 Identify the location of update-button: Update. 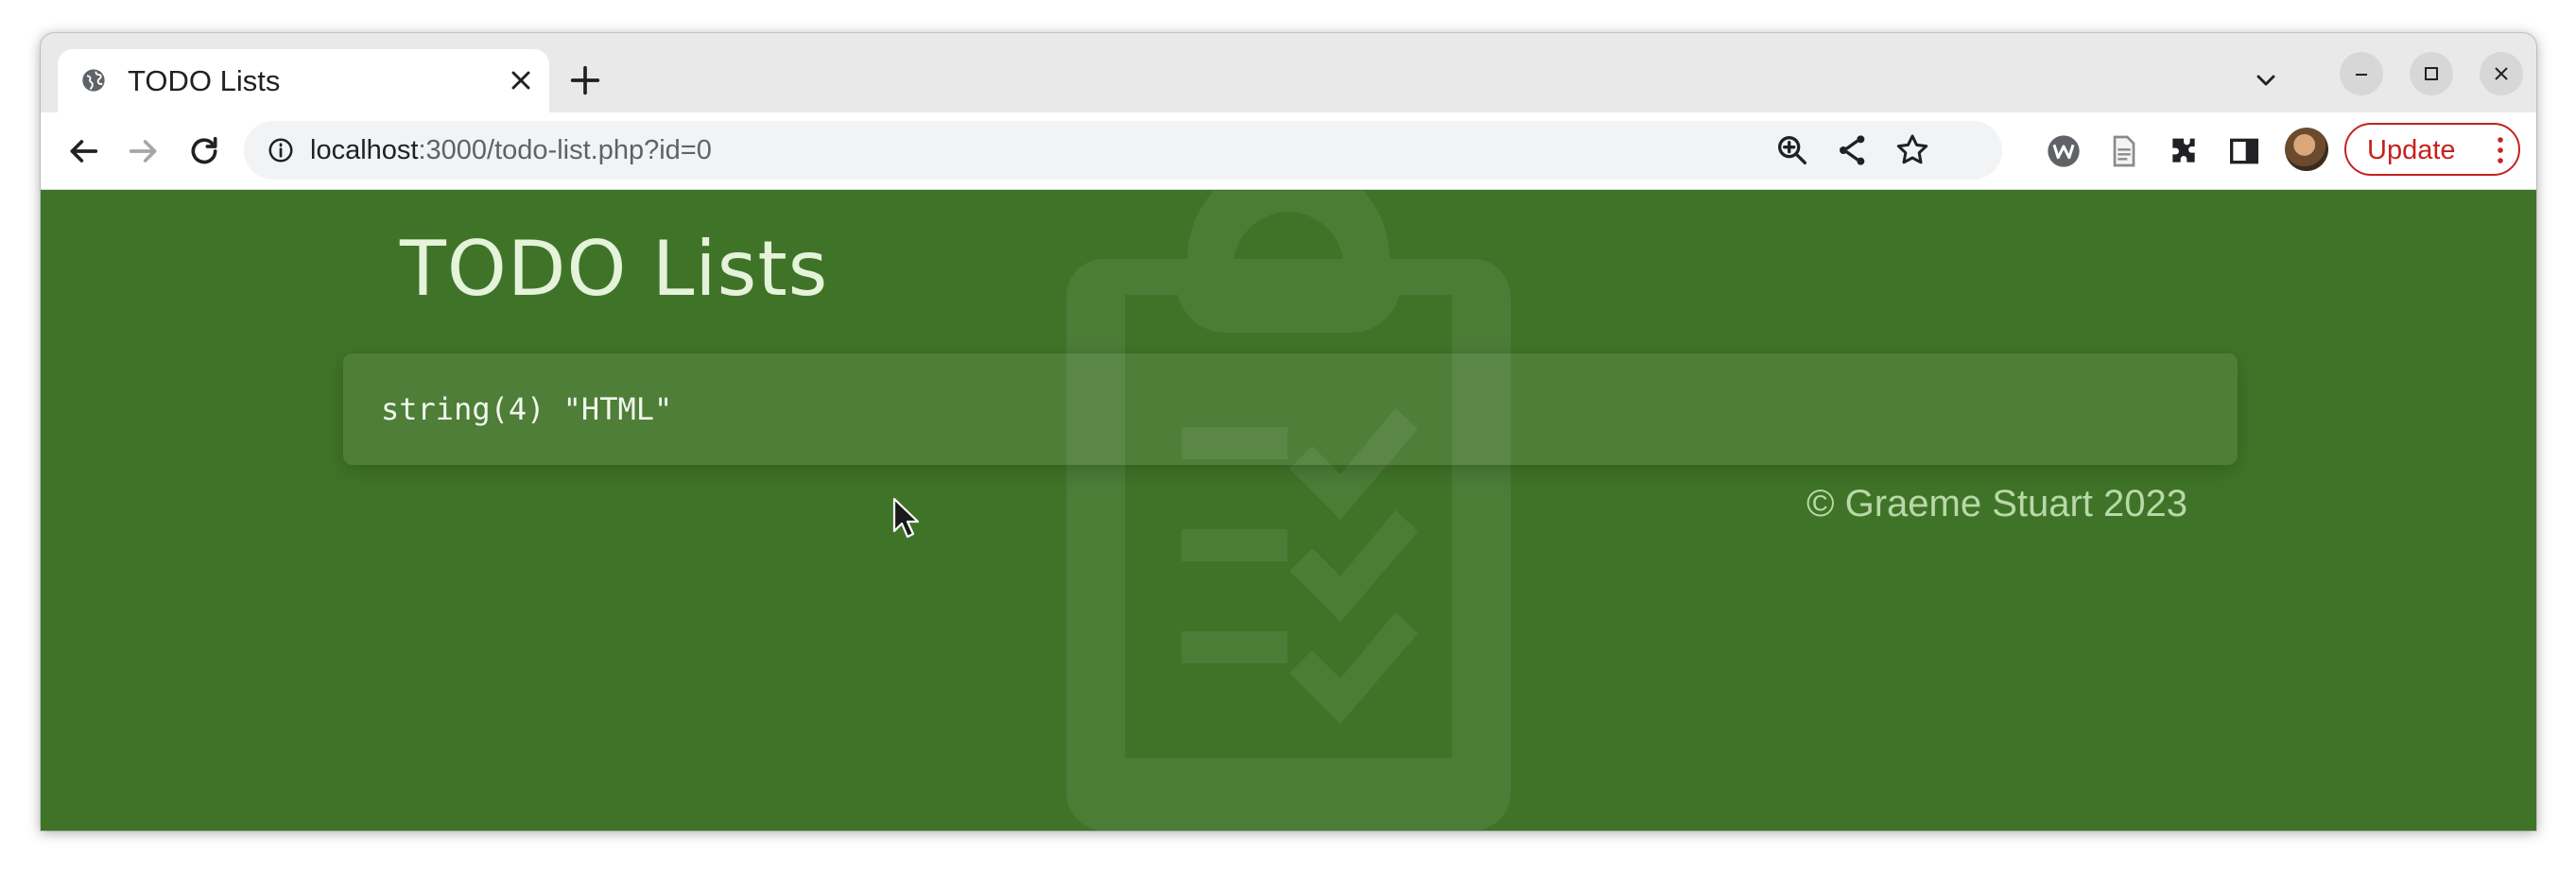
(2432, 149).